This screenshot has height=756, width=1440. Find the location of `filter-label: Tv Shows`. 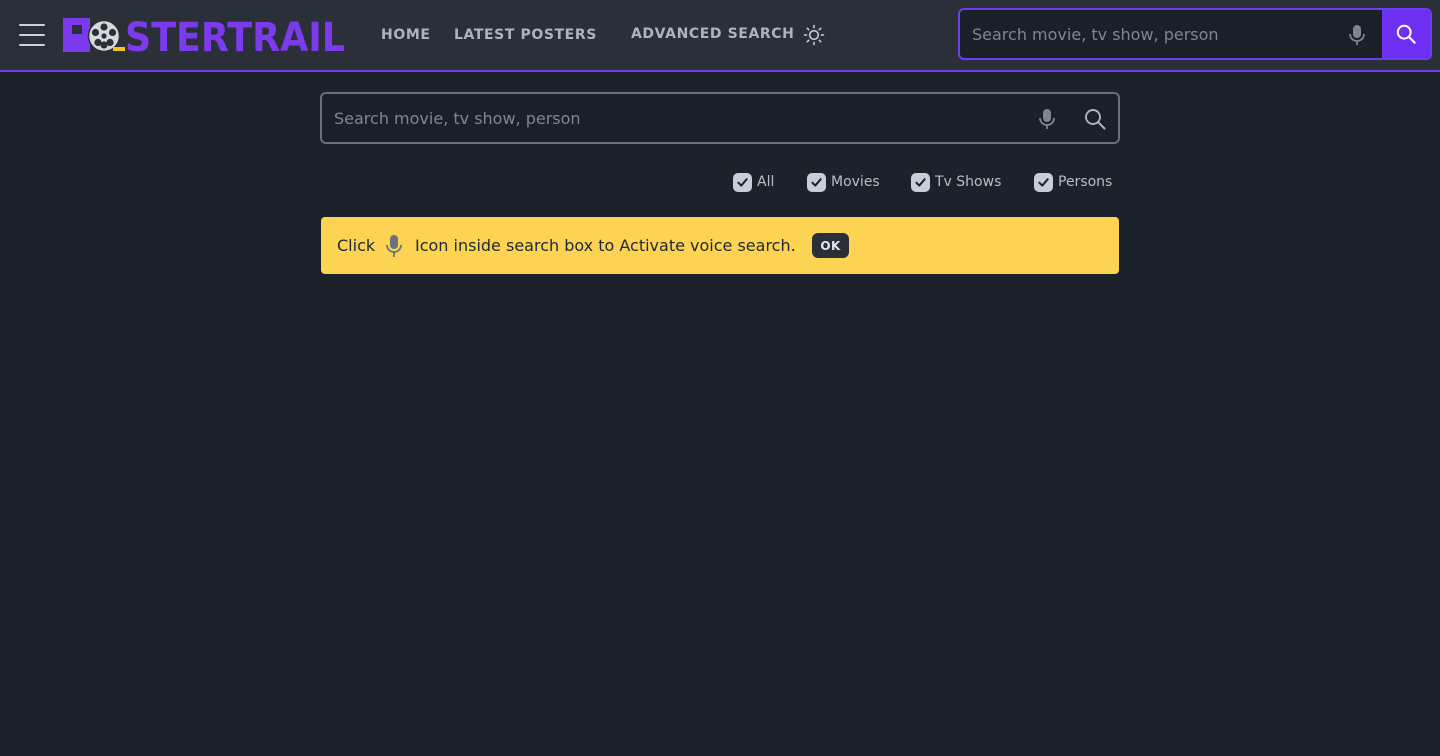

filter-label: Tv Shows is located at coordinates (968, 182).